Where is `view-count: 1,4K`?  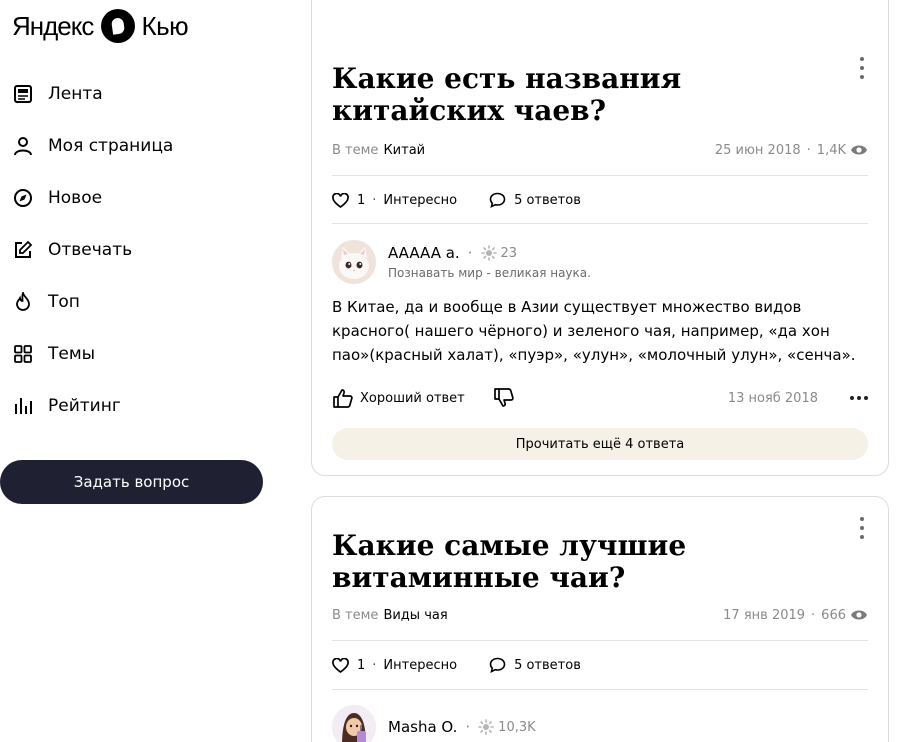 view-count: 1,4K is located at coordinates (831, 150).